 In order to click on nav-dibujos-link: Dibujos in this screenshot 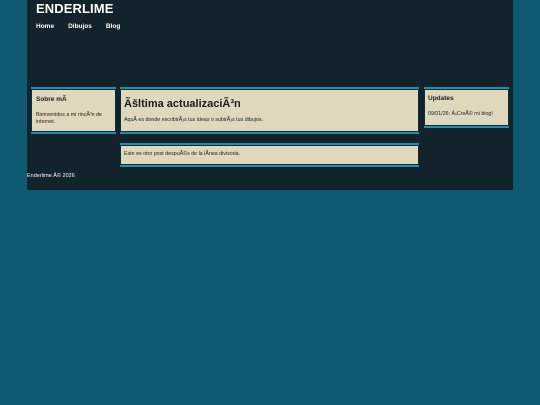, I will do `click(80, 26)`.